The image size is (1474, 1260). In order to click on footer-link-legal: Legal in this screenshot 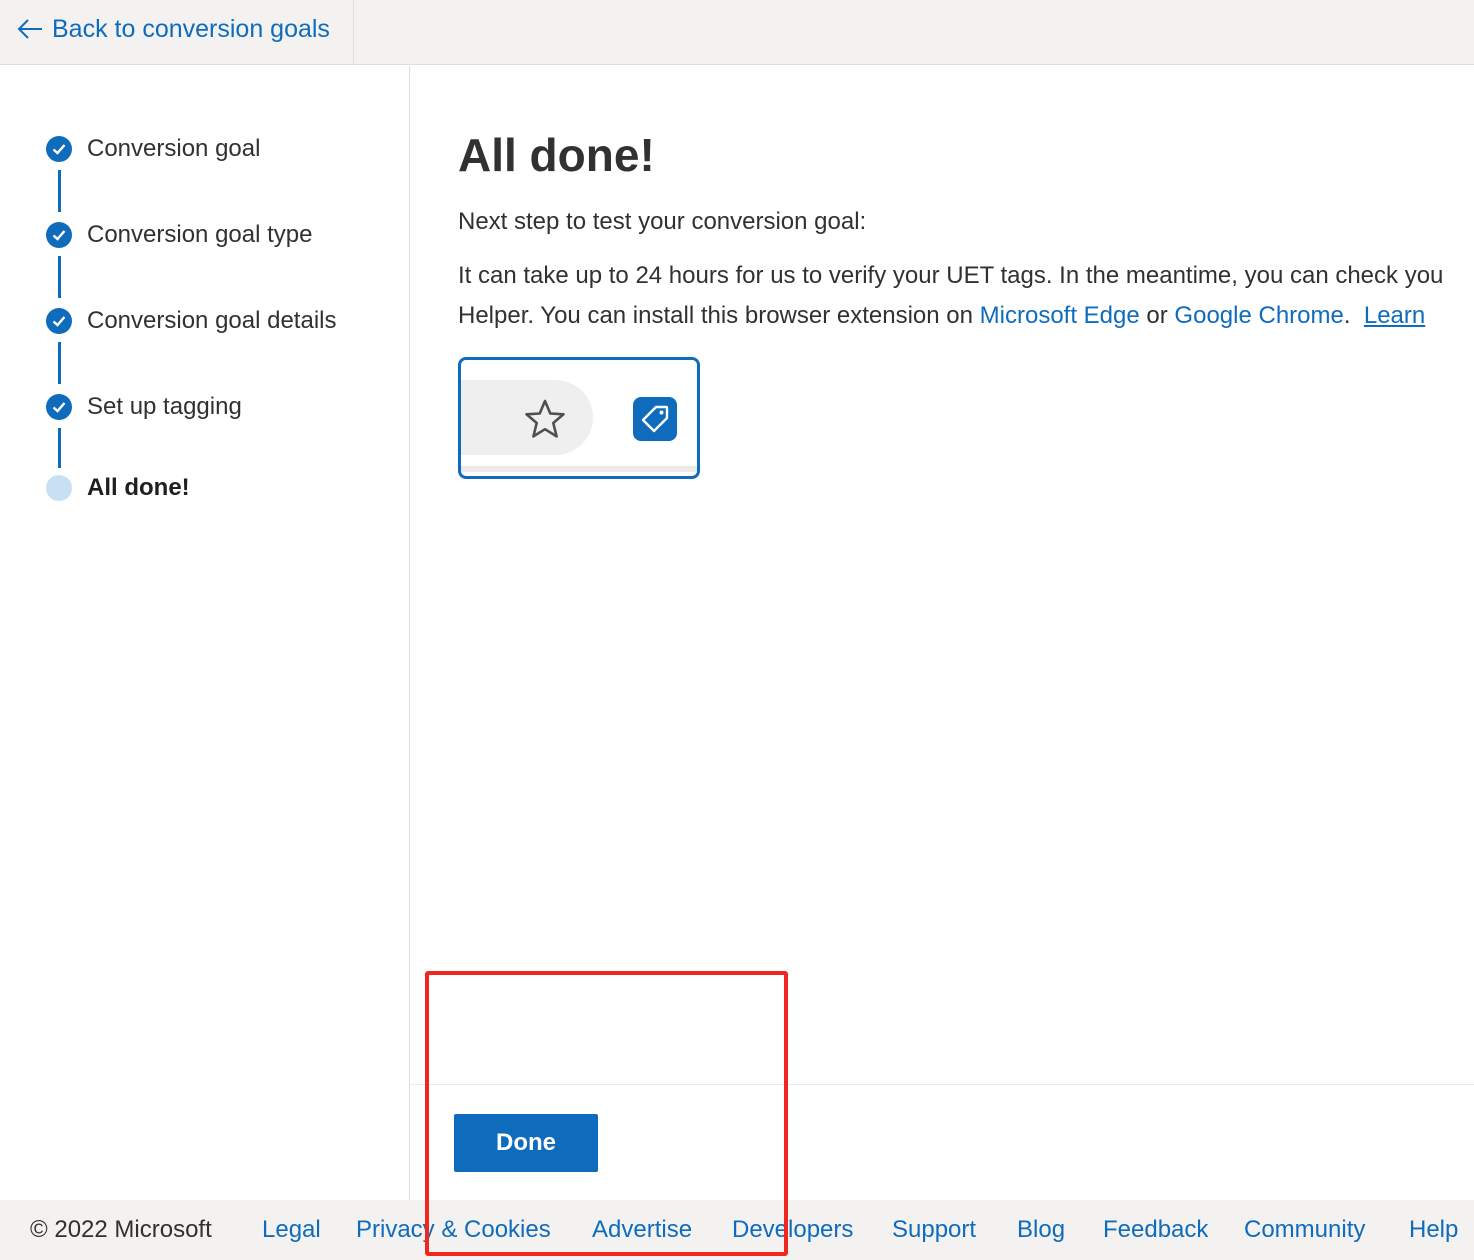, I will do `click(291, 1230)`.